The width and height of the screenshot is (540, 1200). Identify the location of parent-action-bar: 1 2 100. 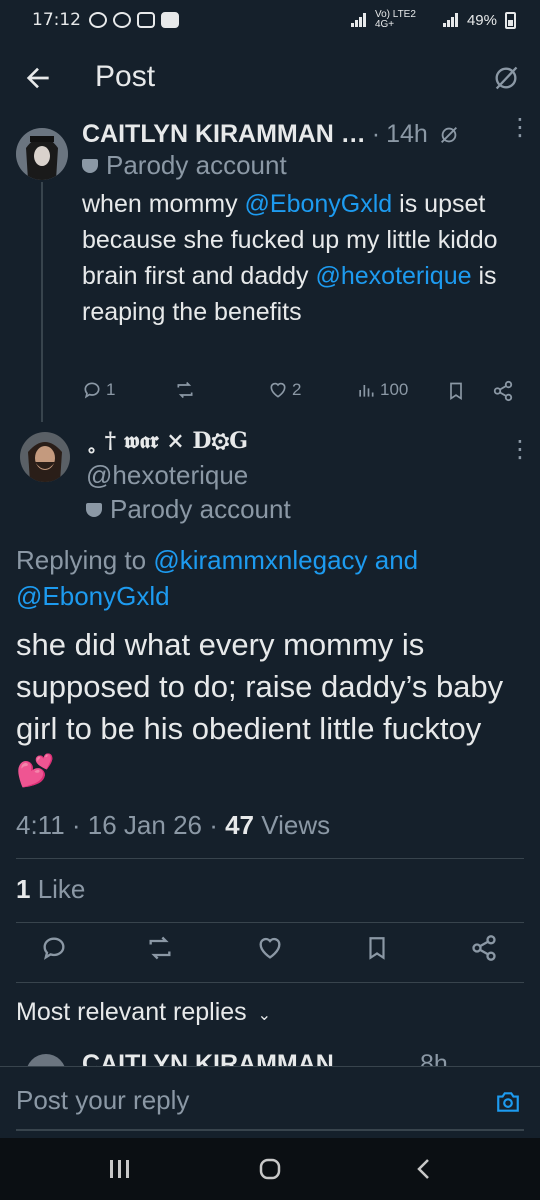
(302, 392).